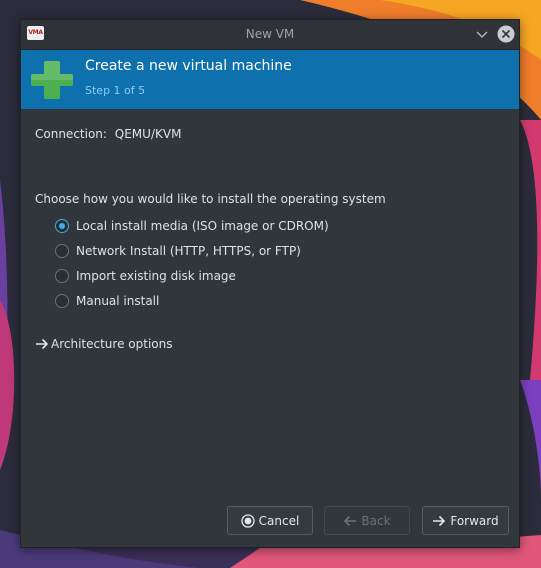 The width and height of the screenshot is (541, 568). Describe the element at coordinates (71, 134) in the screenshot. I see `connection-label: Connection:` at that location.